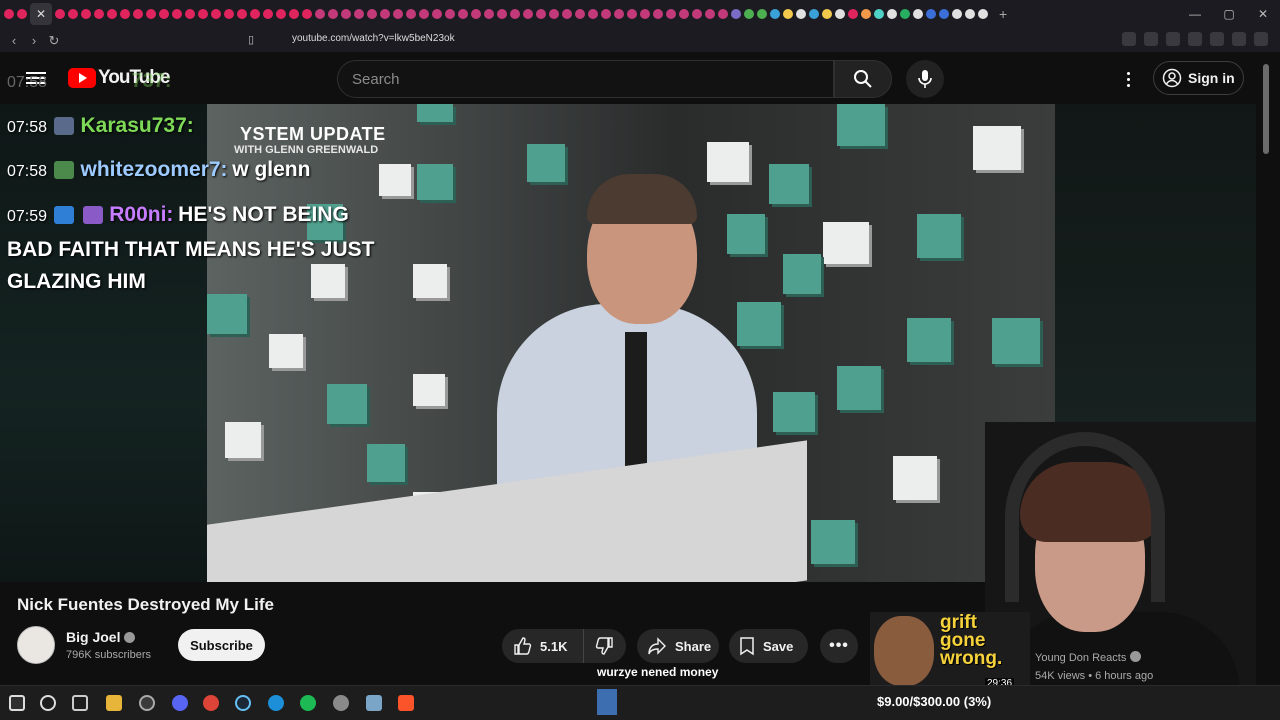  Describe the element at coordinates (180, 703) in the screenshot. I see `discord-icon` at that location.